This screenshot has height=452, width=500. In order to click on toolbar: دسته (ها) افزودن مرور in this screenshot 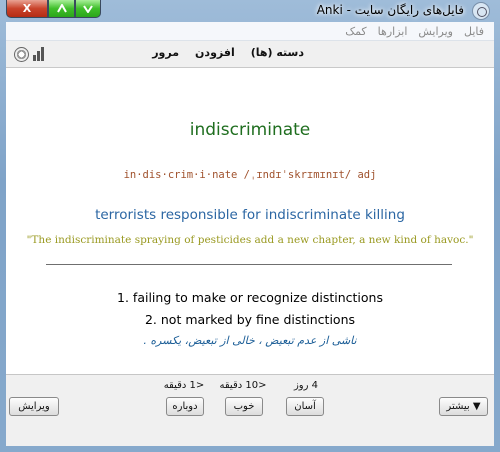, I will do `click(250, 54)`.